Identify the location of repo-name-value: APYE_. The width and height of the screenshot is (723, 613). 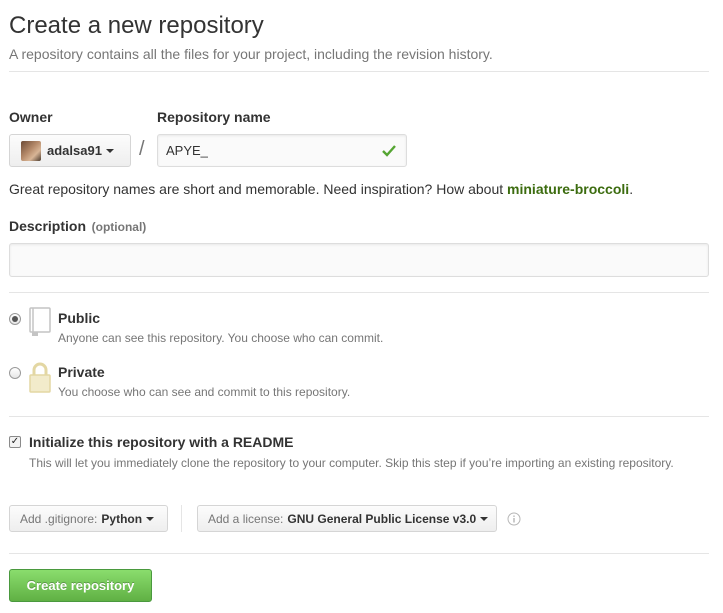
(187, 150).